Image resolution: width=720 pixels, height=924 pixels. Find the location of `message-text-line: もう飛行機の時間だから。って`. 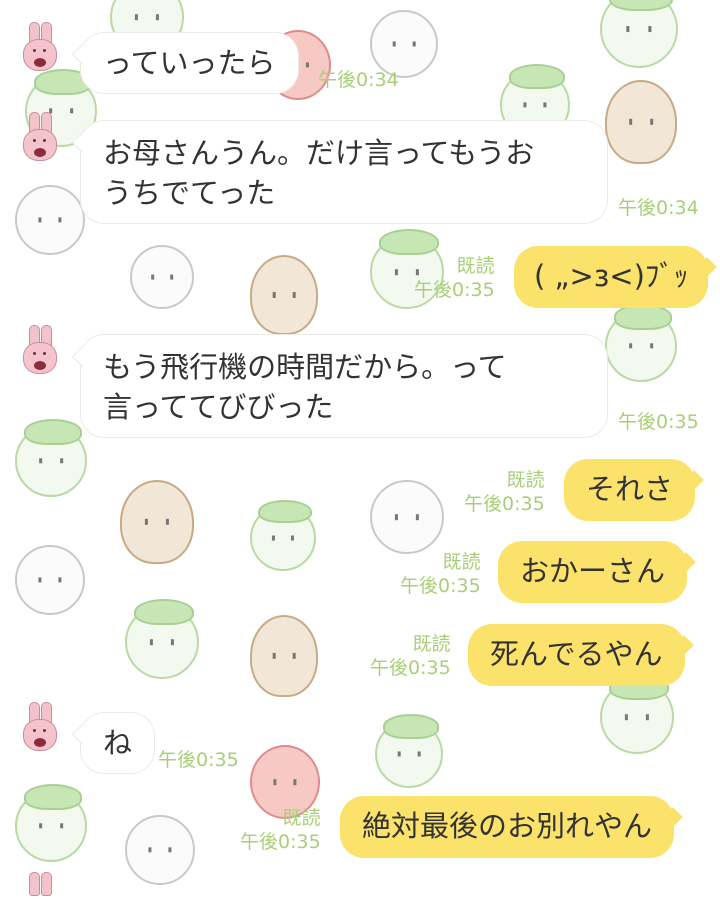

message-text-line: もう飛行機の時間だから。って is located at coordinates (305, 367).